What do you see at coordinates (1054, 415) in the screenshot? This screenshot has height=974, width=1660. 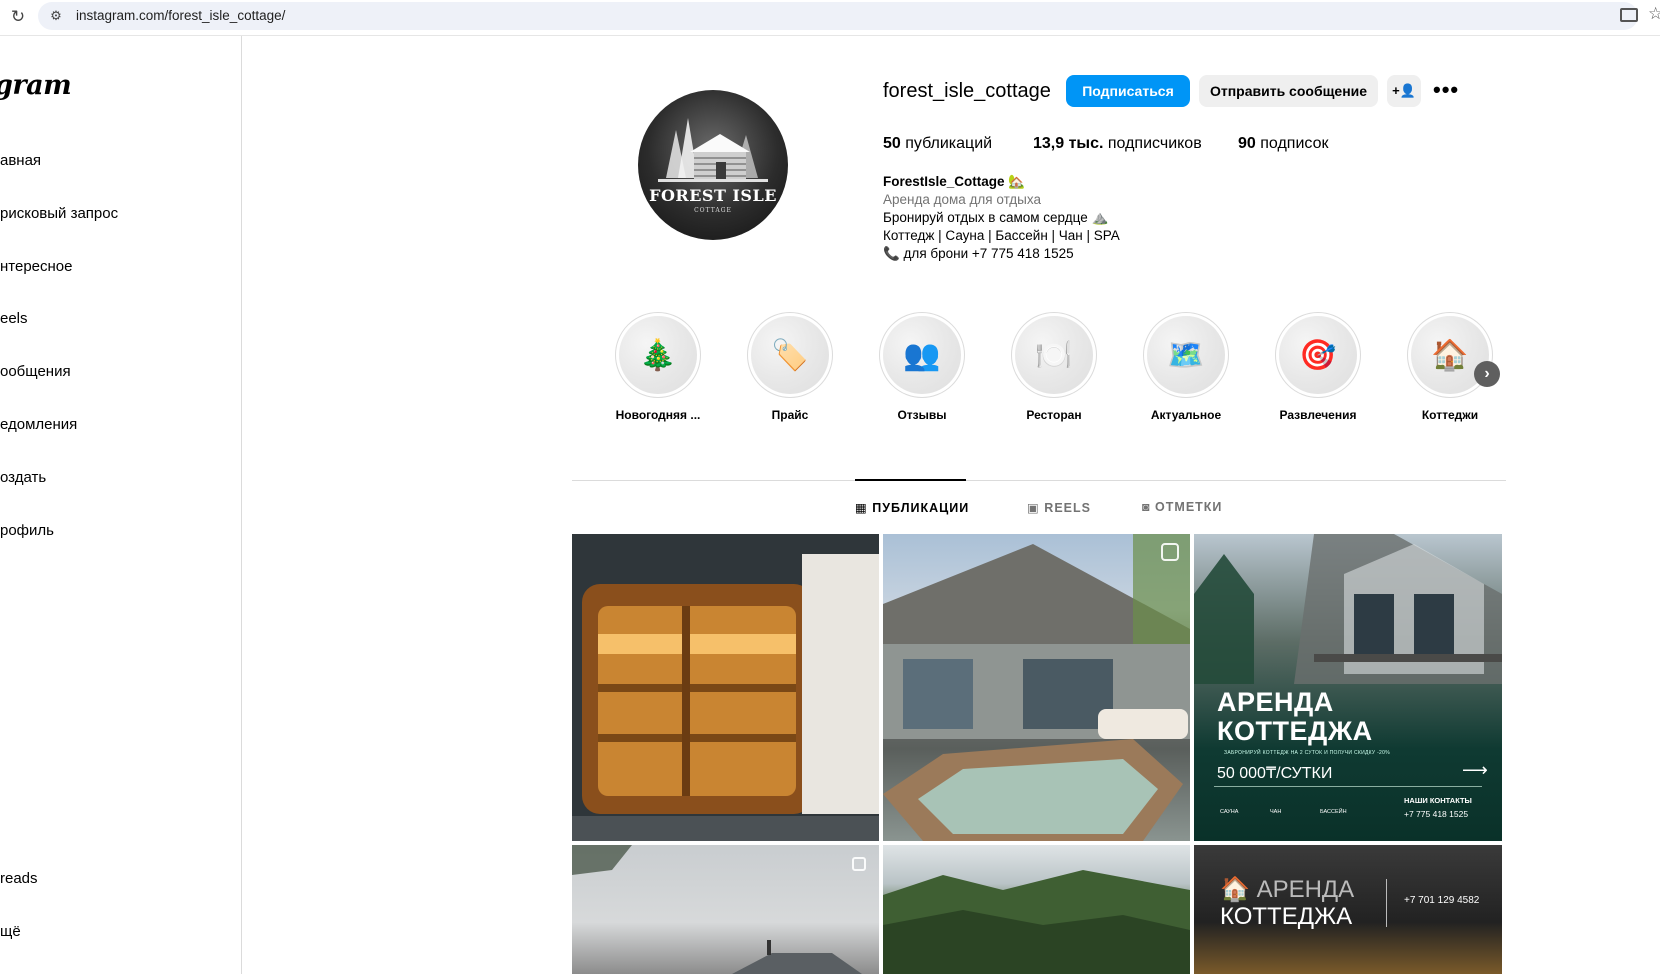 I see `highlight-label: Ресторан` at bounding box center [1054, 415].